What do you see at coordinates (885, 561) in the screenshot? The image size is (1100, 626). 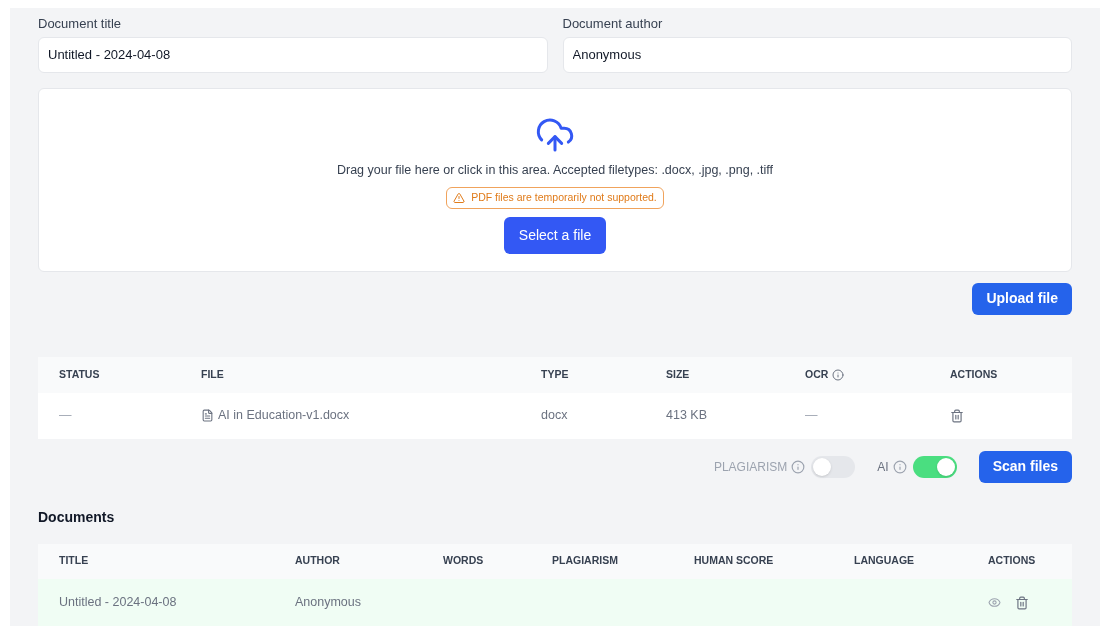 I see `column-header: LANGUAGE` at bounding box center [885, 561].